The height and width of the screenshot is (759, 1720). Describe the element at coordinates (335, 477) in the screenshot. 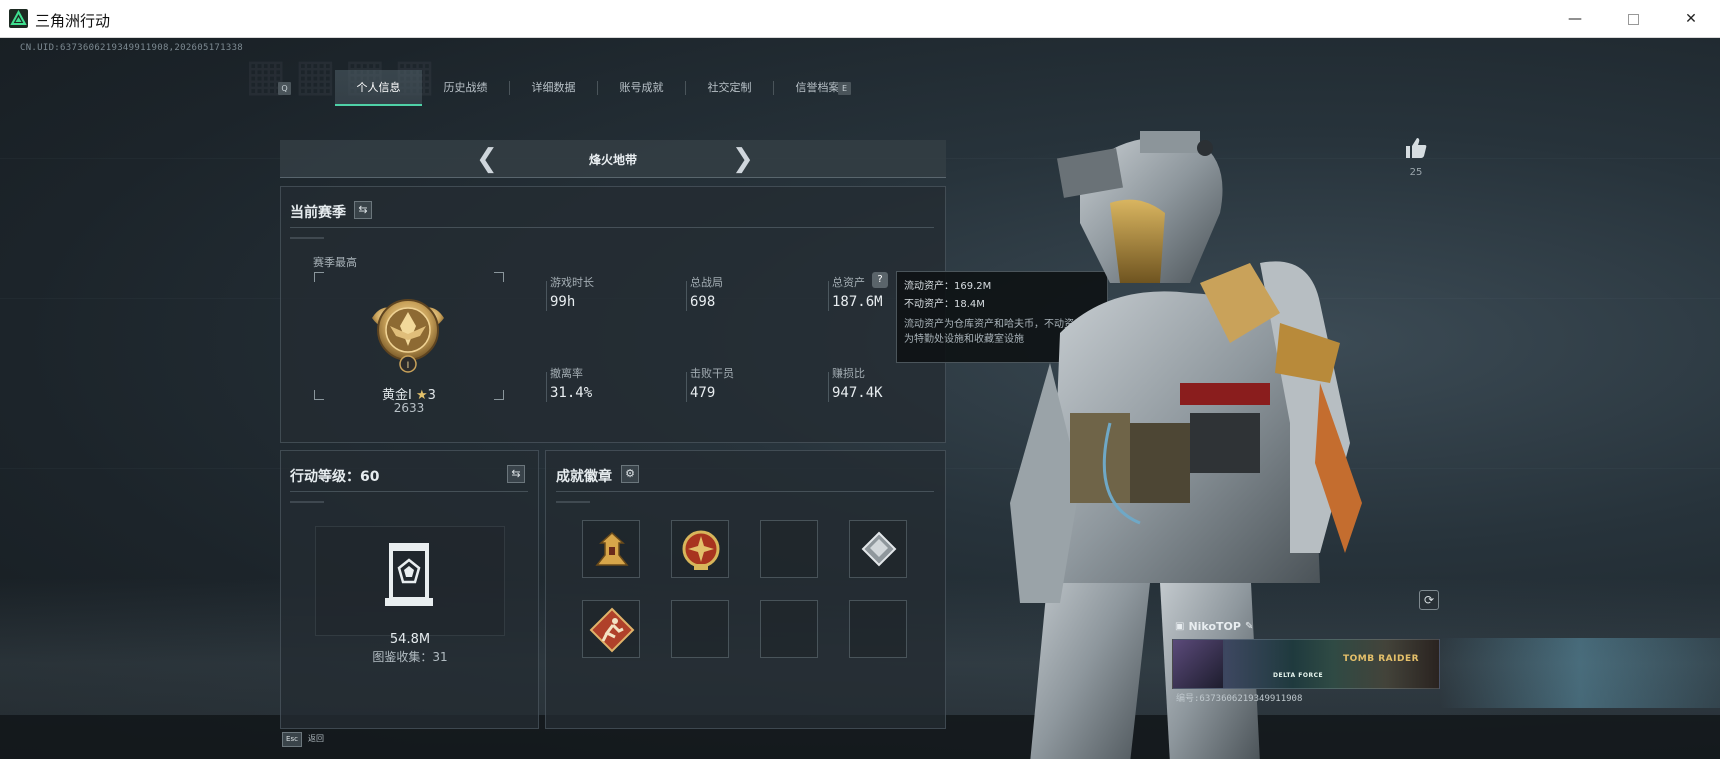

I see `level-title: 行动等级：60` at that location.